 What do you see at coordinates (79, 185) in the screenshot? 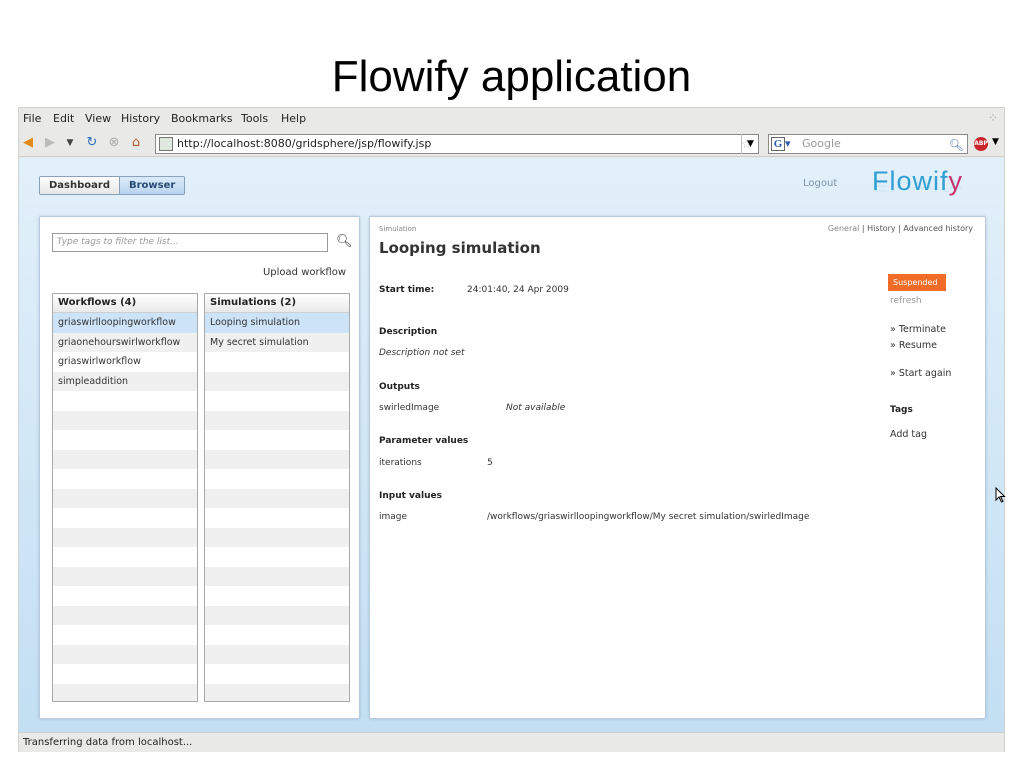
I see `tab-dashboard: Dashboard` at bounding box center [79, 185].